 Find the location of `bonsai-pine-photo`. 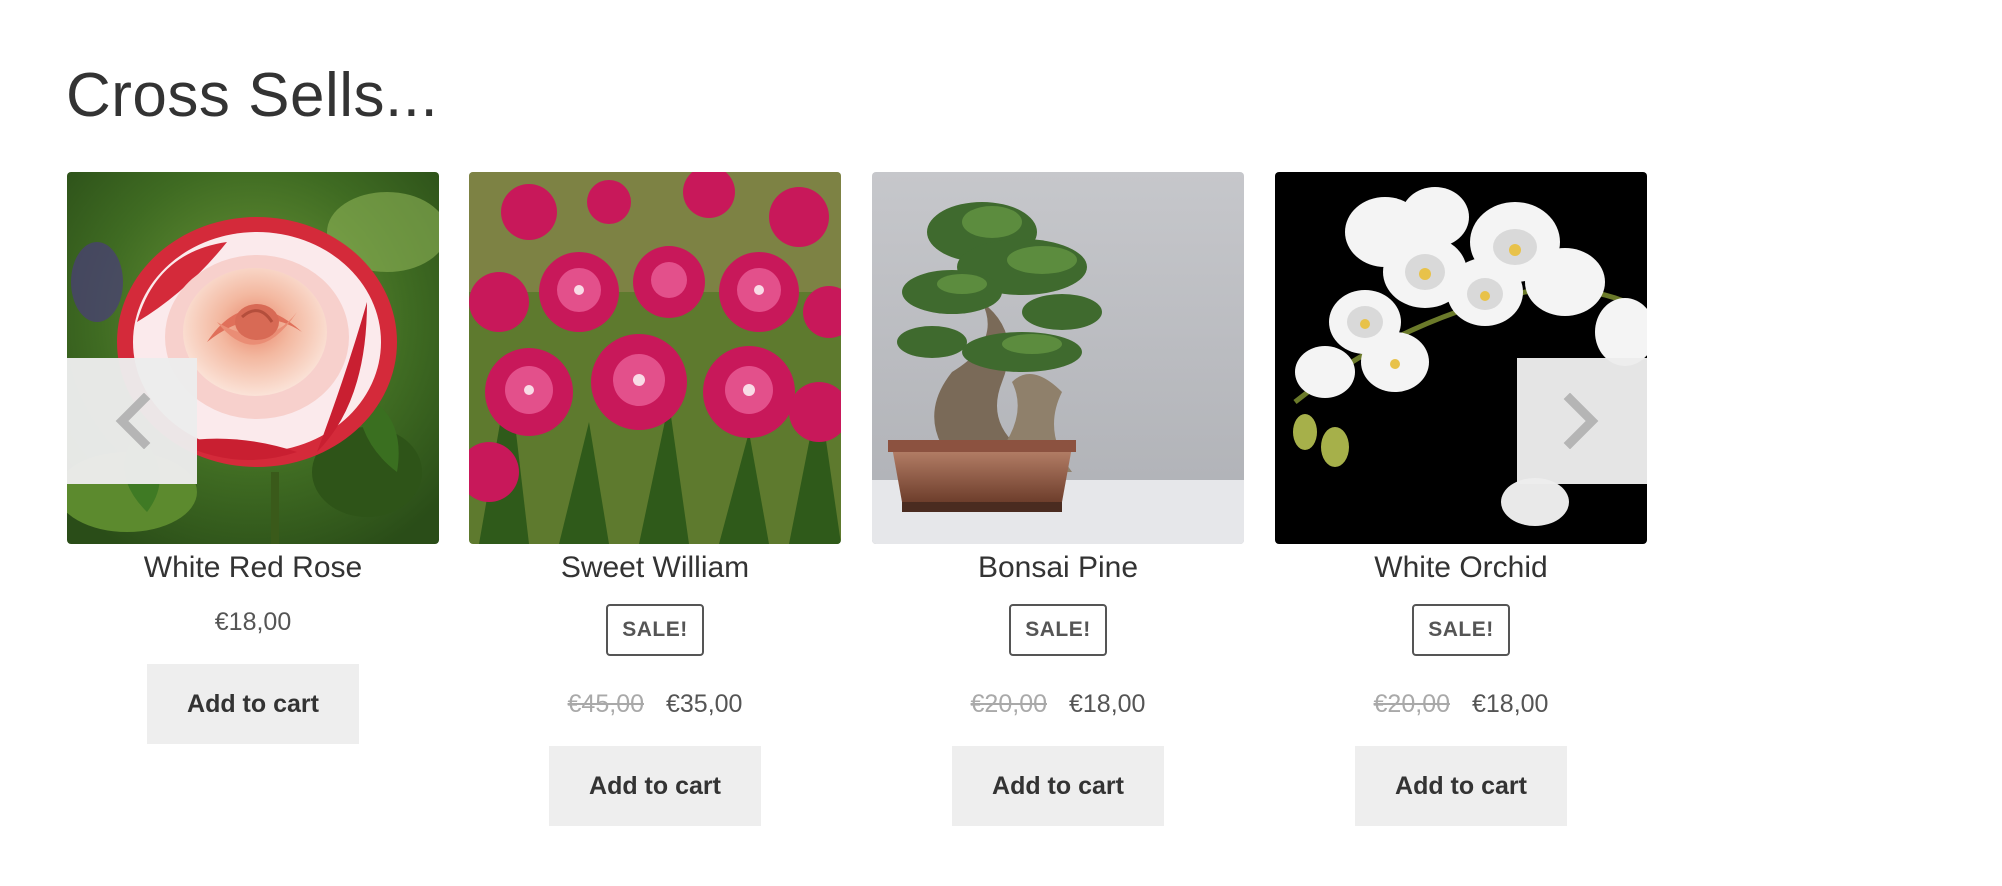

bonsai-pine-photo is located at coordinates (1058, 358).